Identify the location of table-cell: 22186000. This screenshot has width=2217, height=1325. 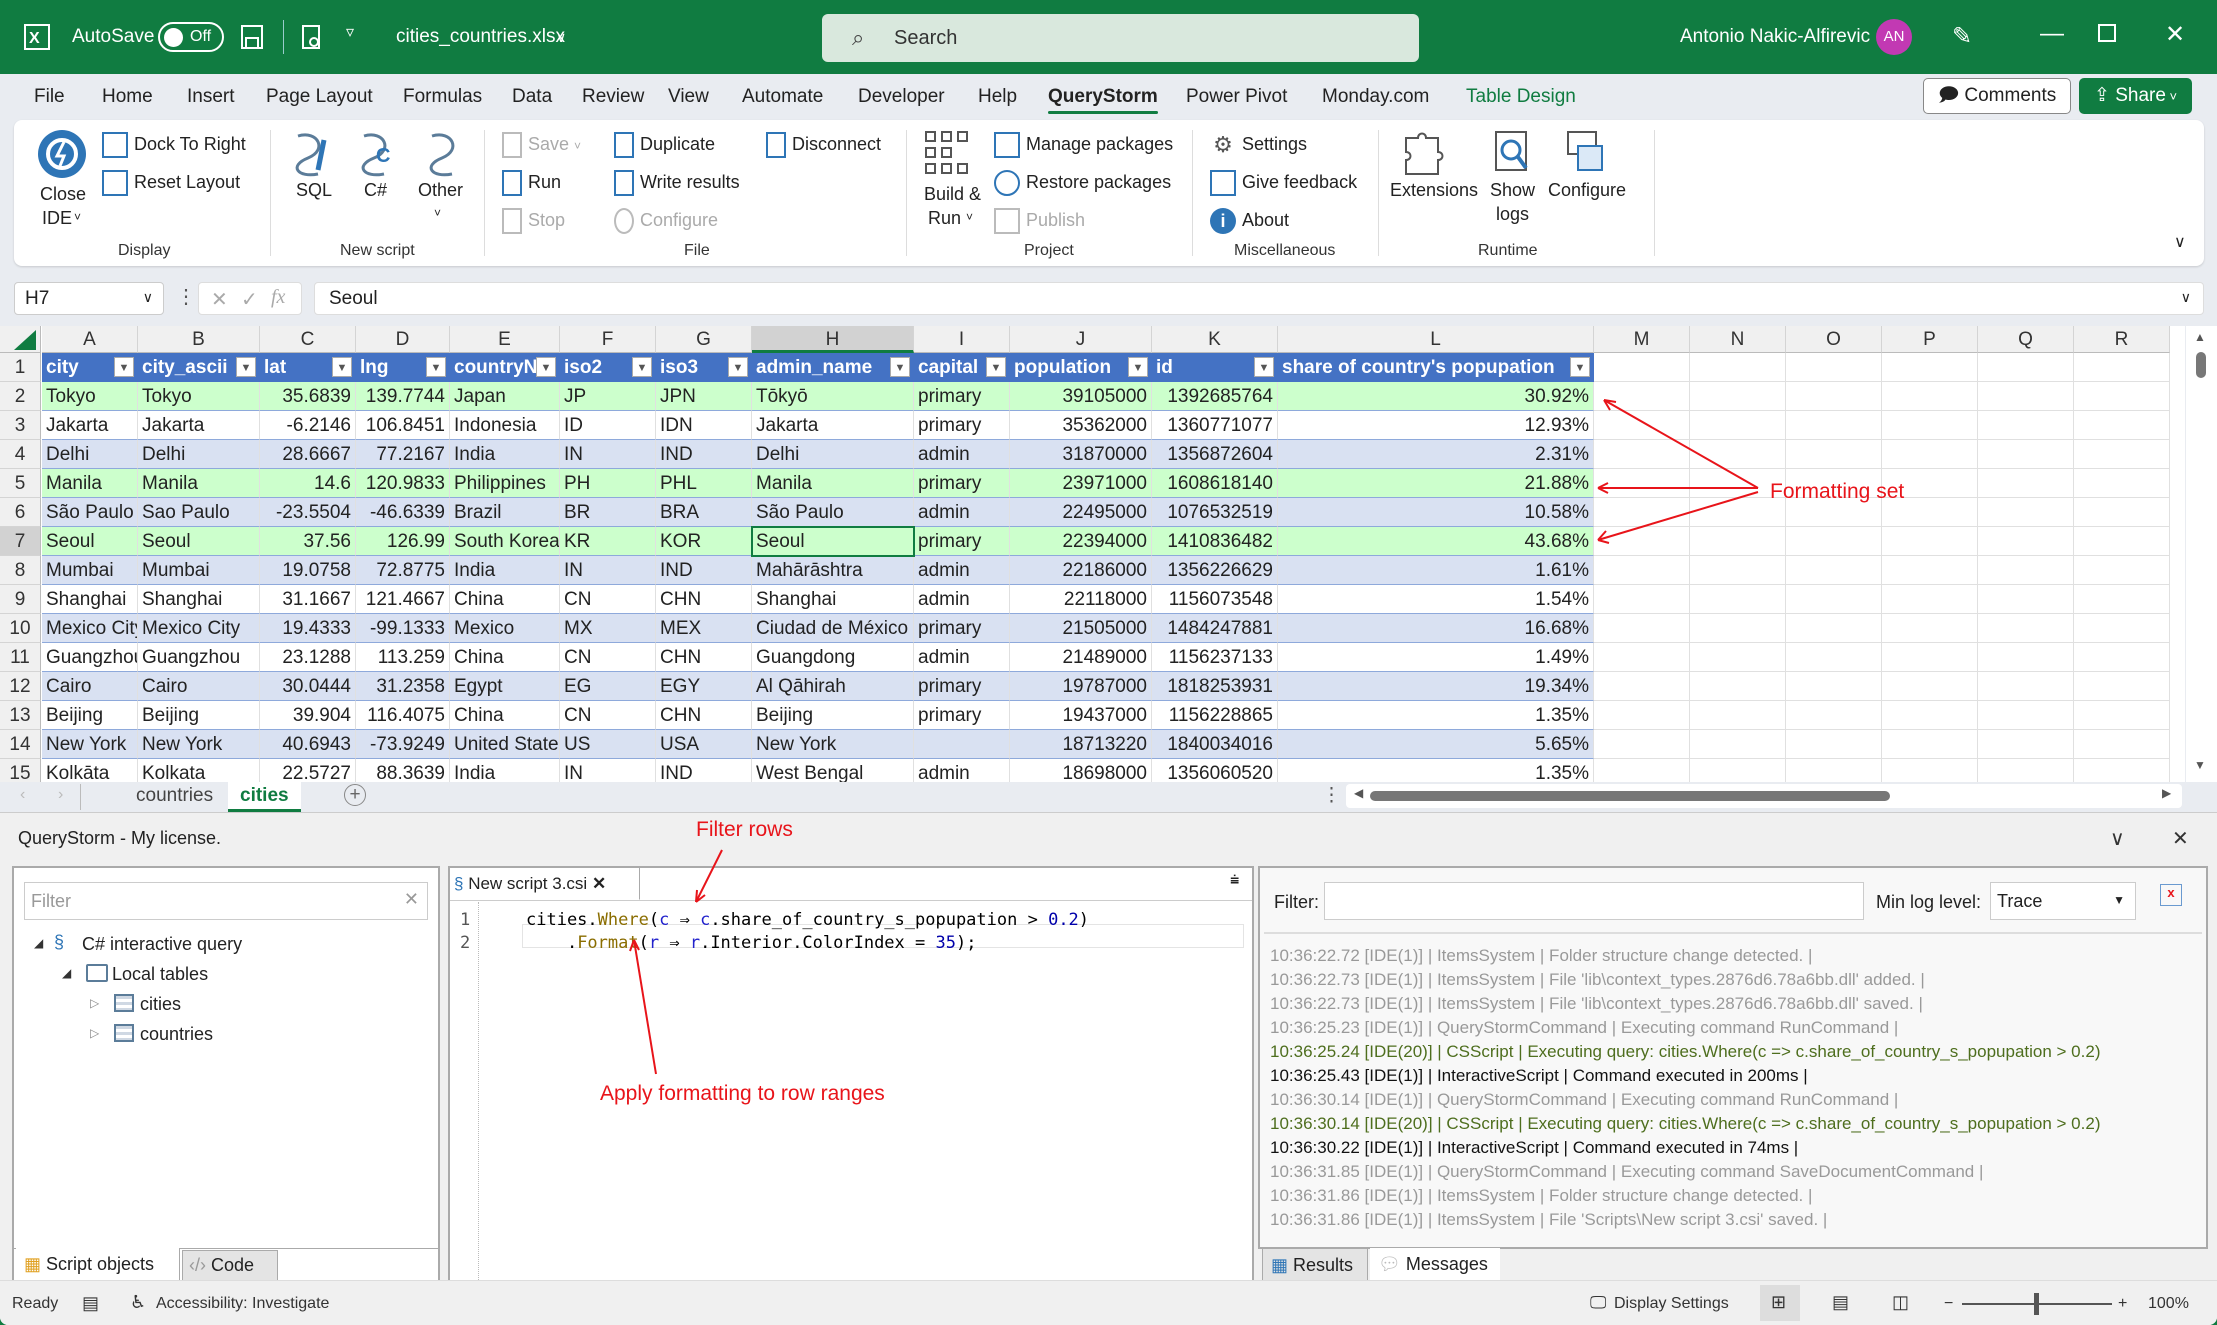
(1081, 570).